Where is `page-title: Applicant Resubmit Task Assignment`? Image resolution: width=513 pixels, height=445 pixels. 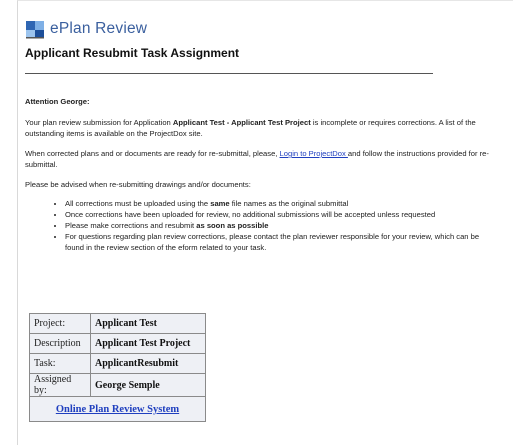
page-title: Applicant Resubmit Task Assignment is located at coordinates (132, 53).